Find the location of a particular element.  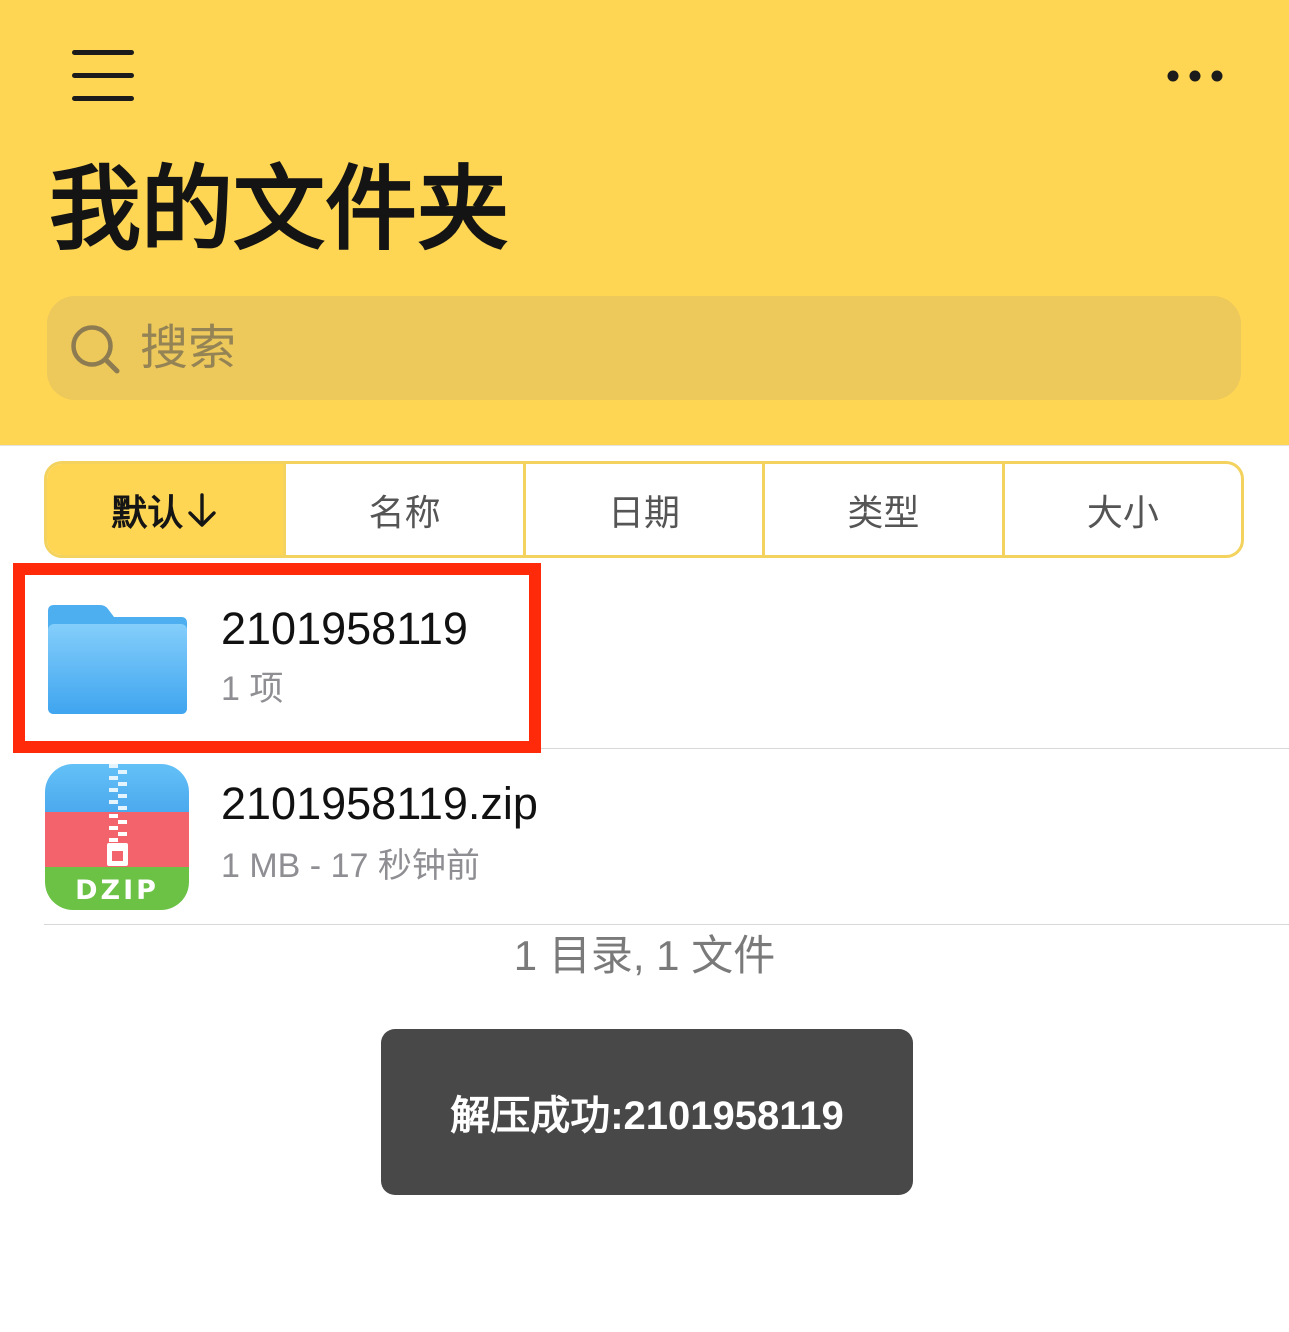

search-bar is located at coordinates (644, 348).